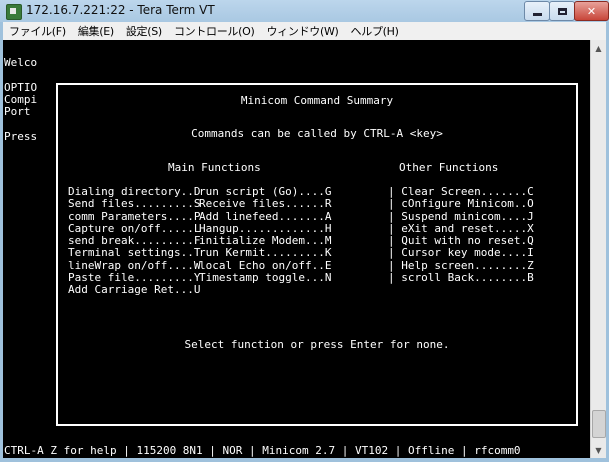  I want to click on title-bar: 172.16.7.221:22 - Tera Term VT ✕, so click(304, 11).